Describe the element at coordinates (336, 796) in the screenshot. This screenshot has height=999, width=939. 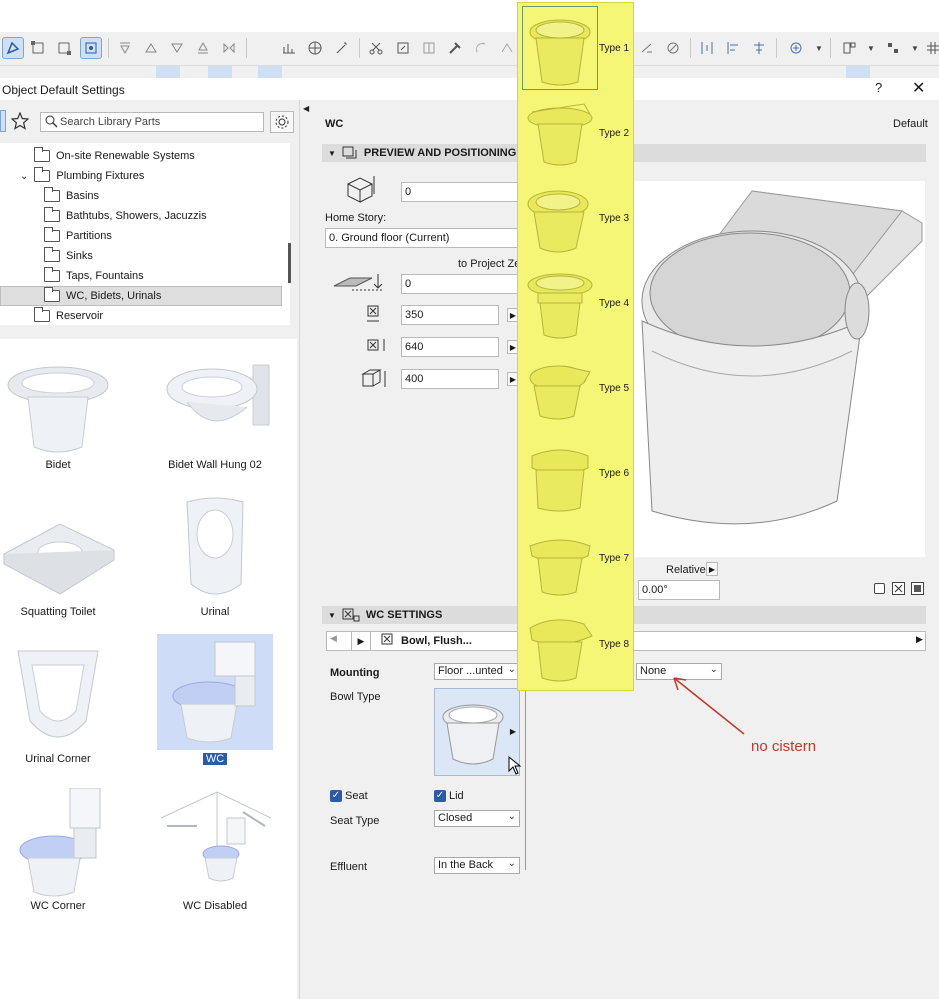
I see `seat-checkbox: ✓` at that location.